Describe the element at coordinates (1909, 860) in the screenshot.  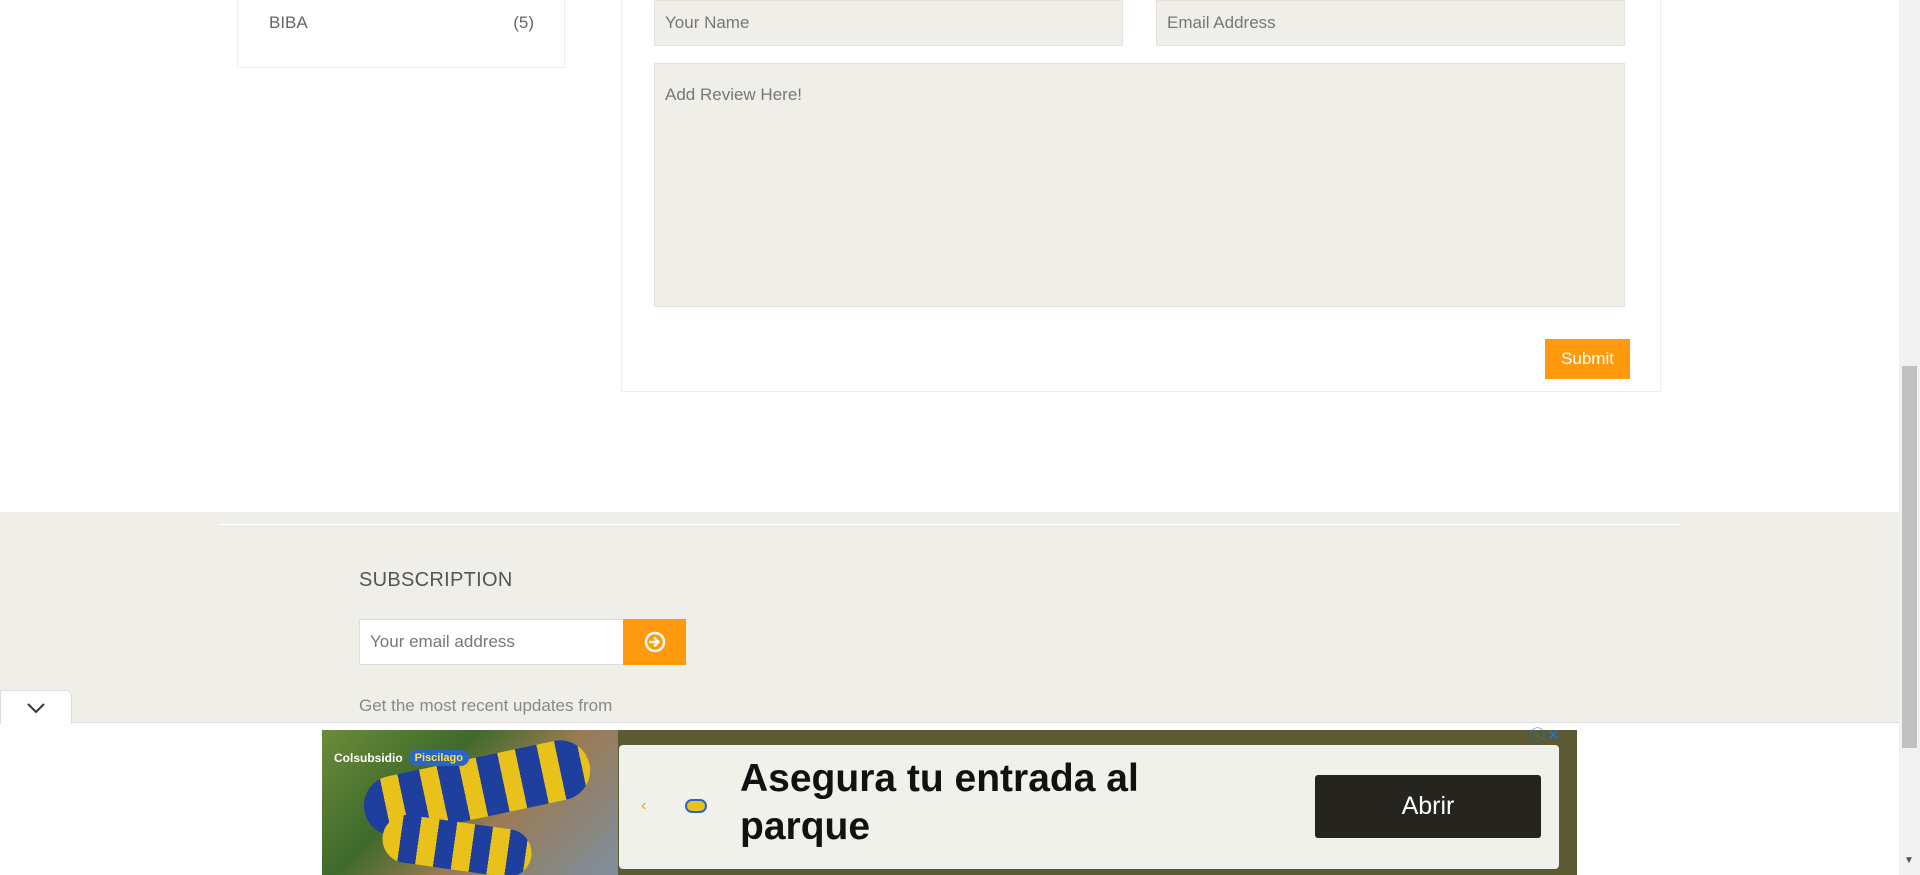
I see `scroll-down-arrow-icon: ▼` at that location.